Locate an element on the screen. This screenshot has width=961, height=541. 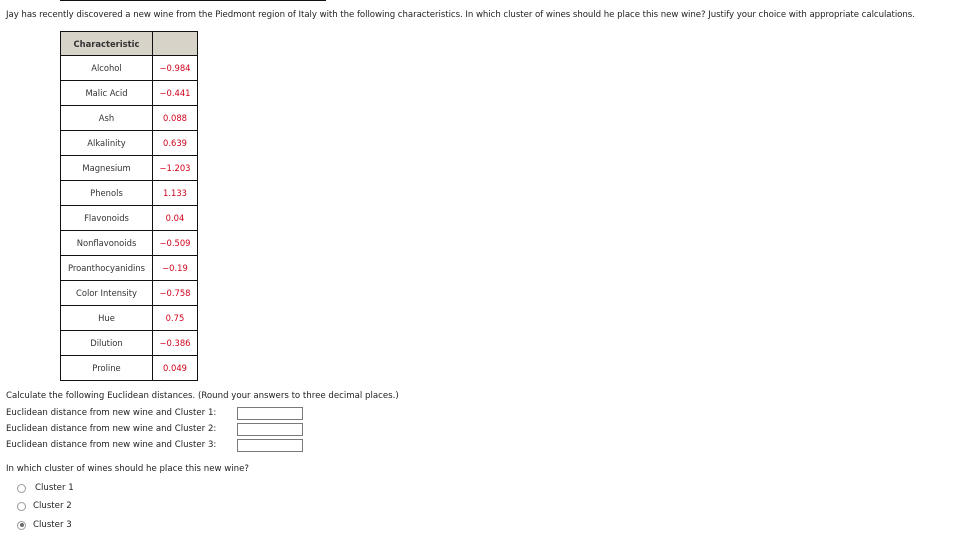
table-header-row: Characteristic is located at coordinates (129, 43).